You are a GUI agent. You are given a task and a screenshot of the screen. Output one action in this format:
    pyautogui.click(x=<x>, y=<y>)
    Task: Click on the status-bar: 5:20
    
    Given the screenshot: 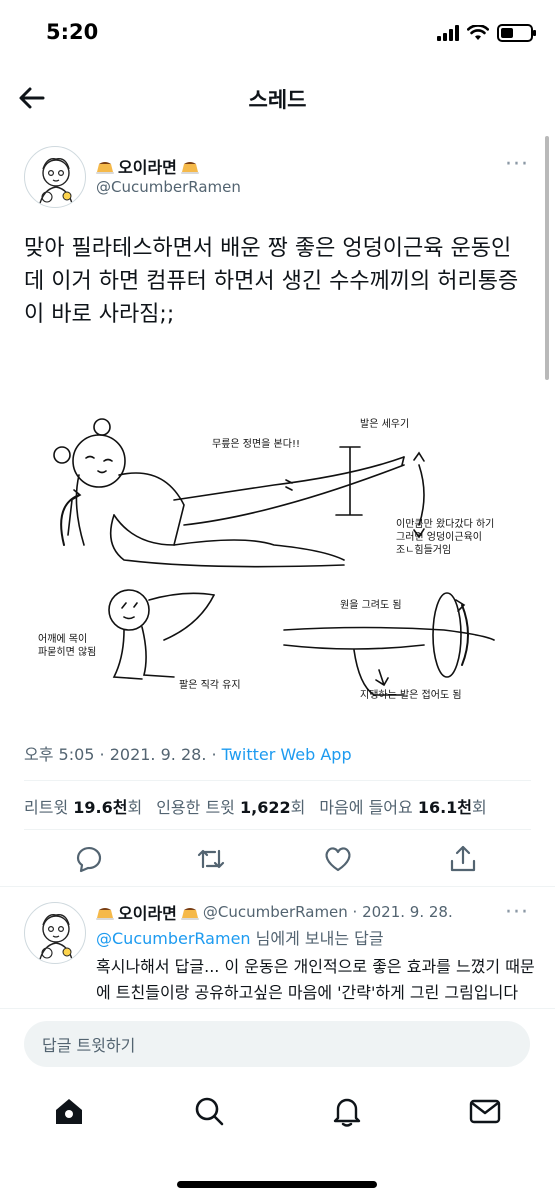 What is the action you would take?
    pyautogui.click(x=277, y=35)
    